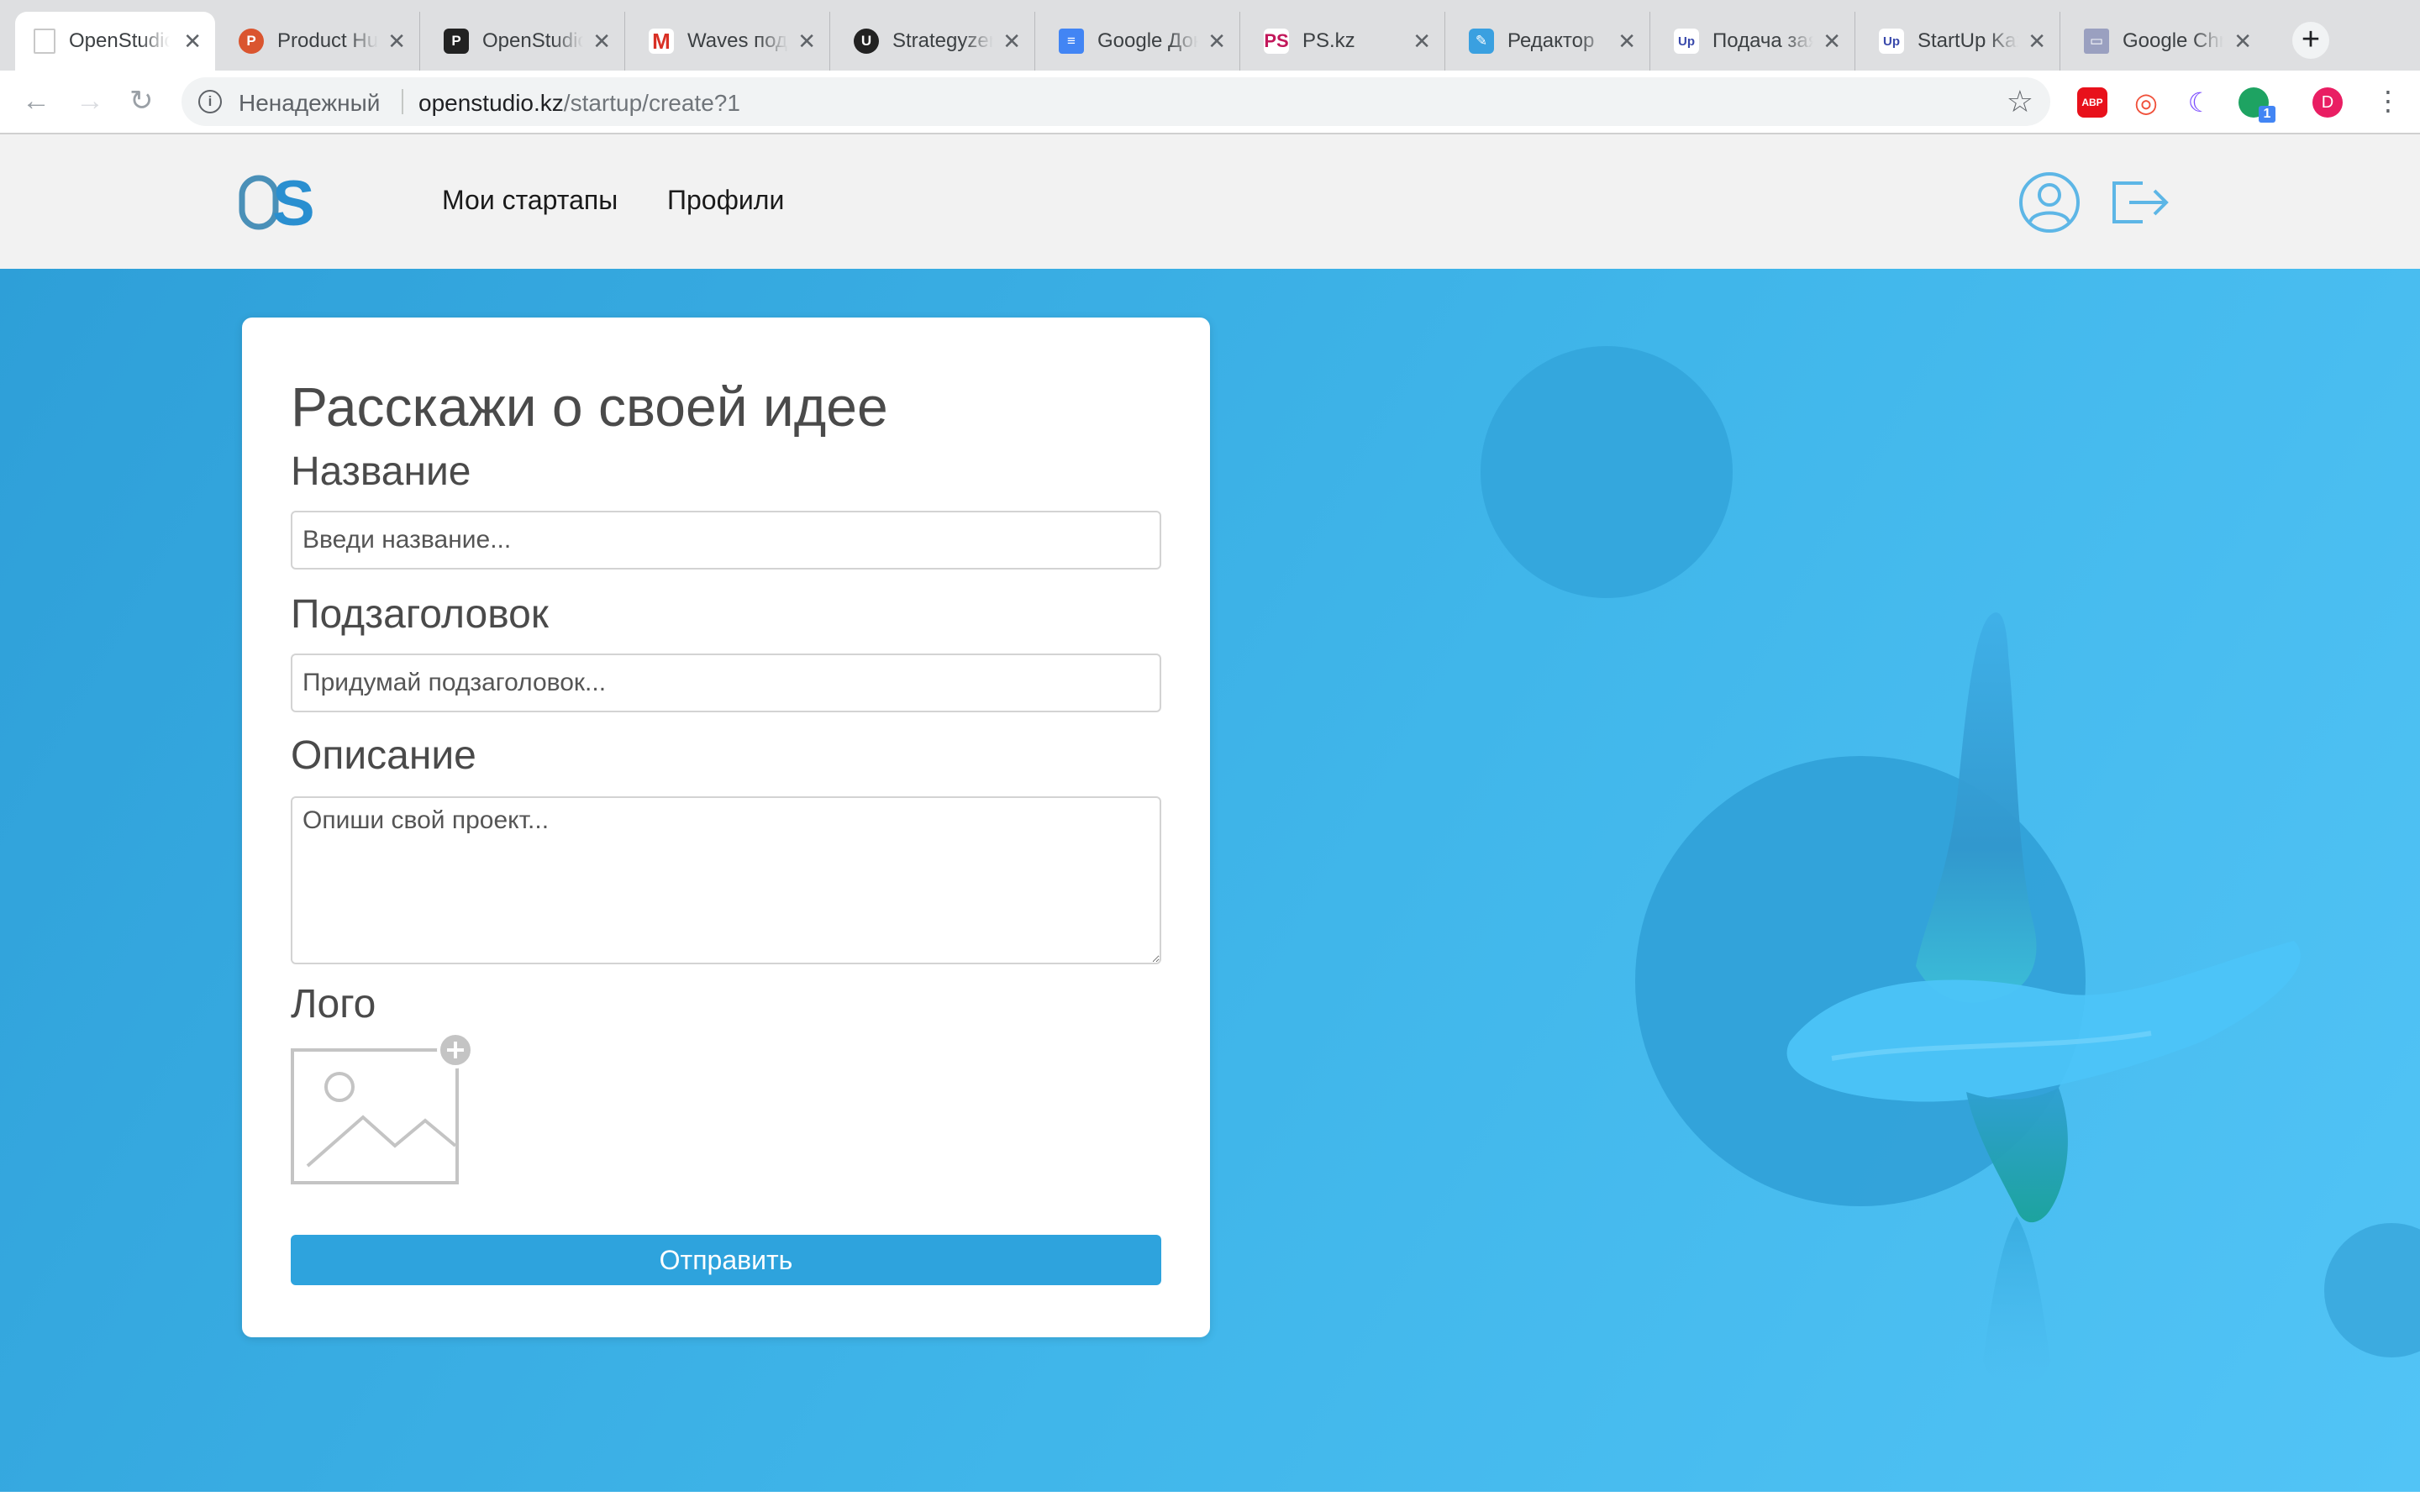 This screenshot has height=1512, width=2420. What do you see at coordinates (402, 101) in the screenshot?
I see `address-divider` at bounding box center [402, 101].